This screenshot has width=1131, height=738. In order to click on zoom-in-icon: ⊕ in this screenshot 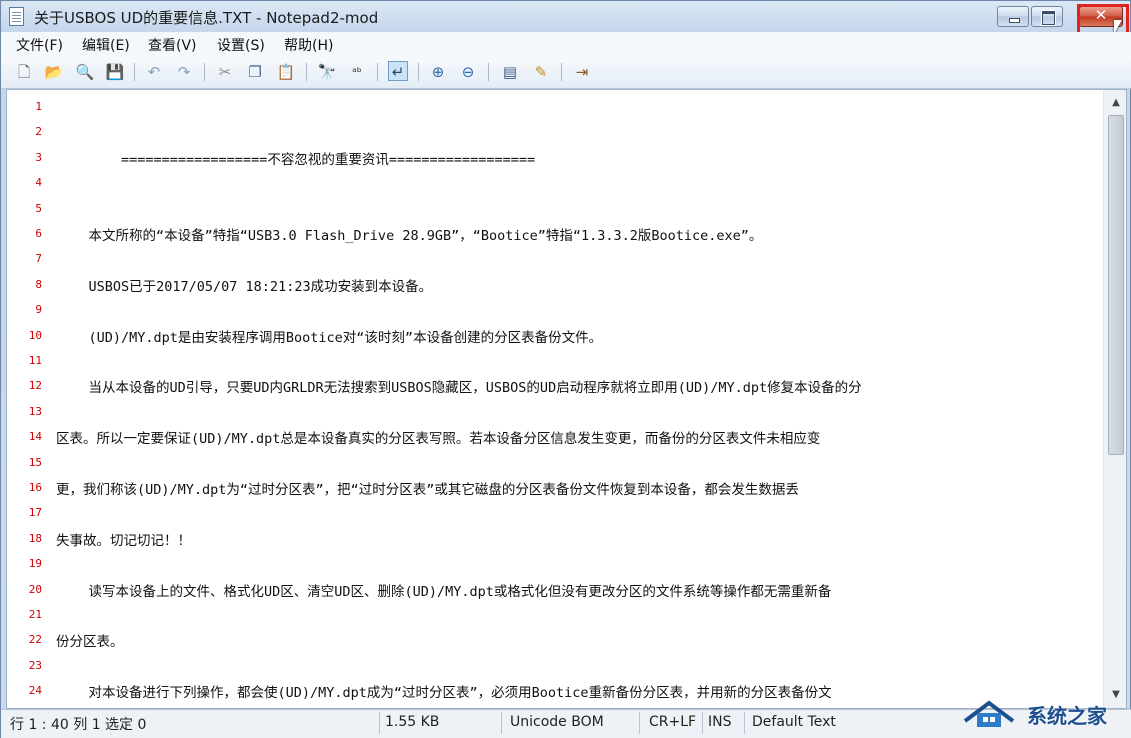, I will do `click(438, 72)`.